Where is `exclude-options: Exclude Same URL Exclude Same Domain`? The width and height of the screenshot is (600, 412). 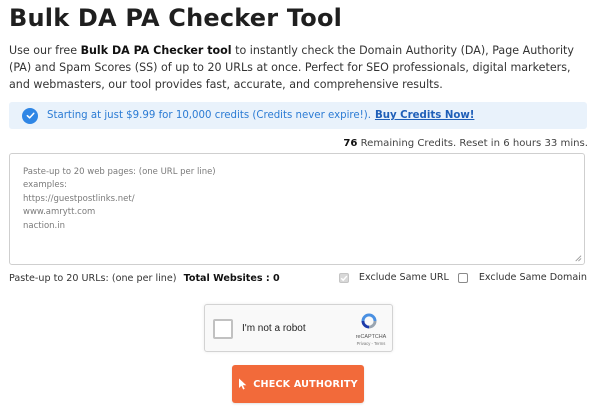 exclude-options: Exclude Same URL Exclude Same Domain is located at coordinates (462, 277).